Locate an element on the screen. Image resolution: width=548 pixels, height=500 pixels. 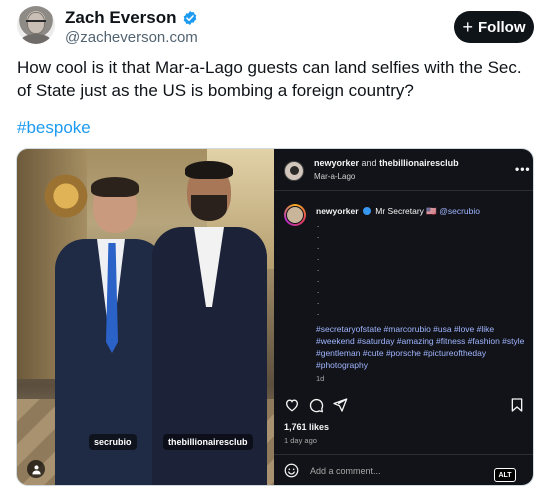
emoji-icon is located at coordinates (291, 470).